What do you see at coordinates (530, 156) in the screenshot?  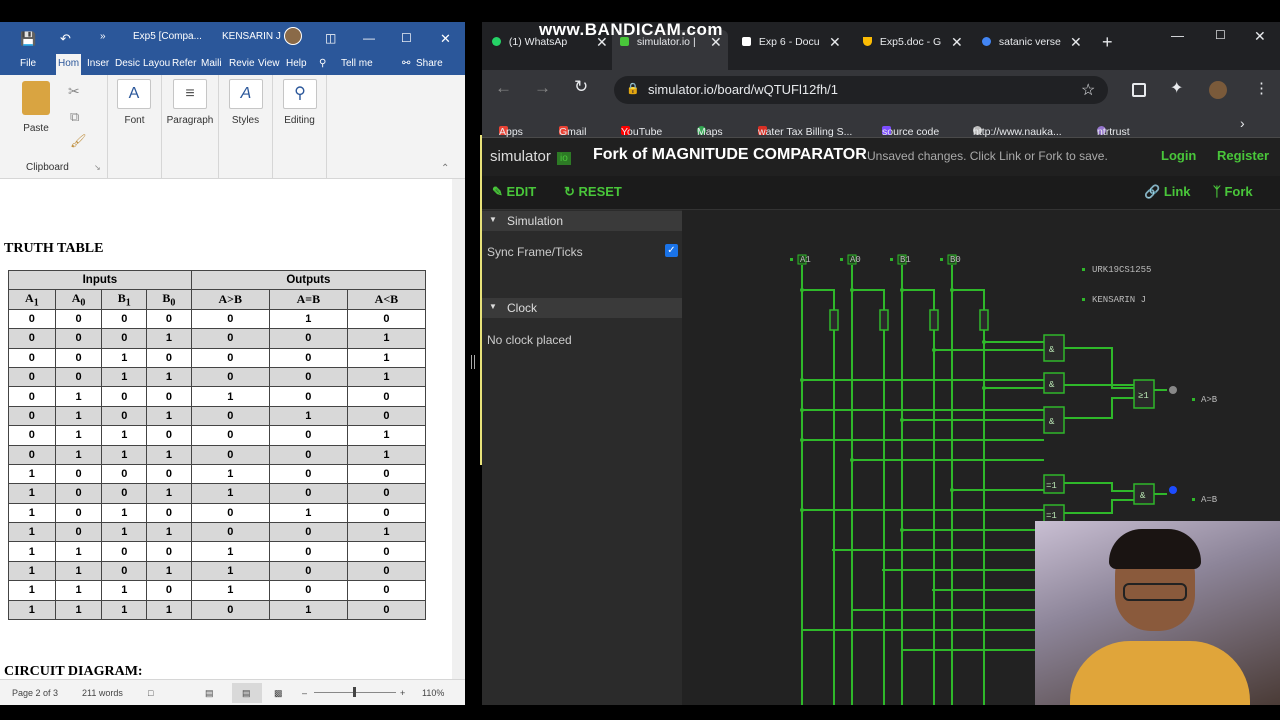 I see `simulator-logo: simulator io` at bounding box center [530, 156].